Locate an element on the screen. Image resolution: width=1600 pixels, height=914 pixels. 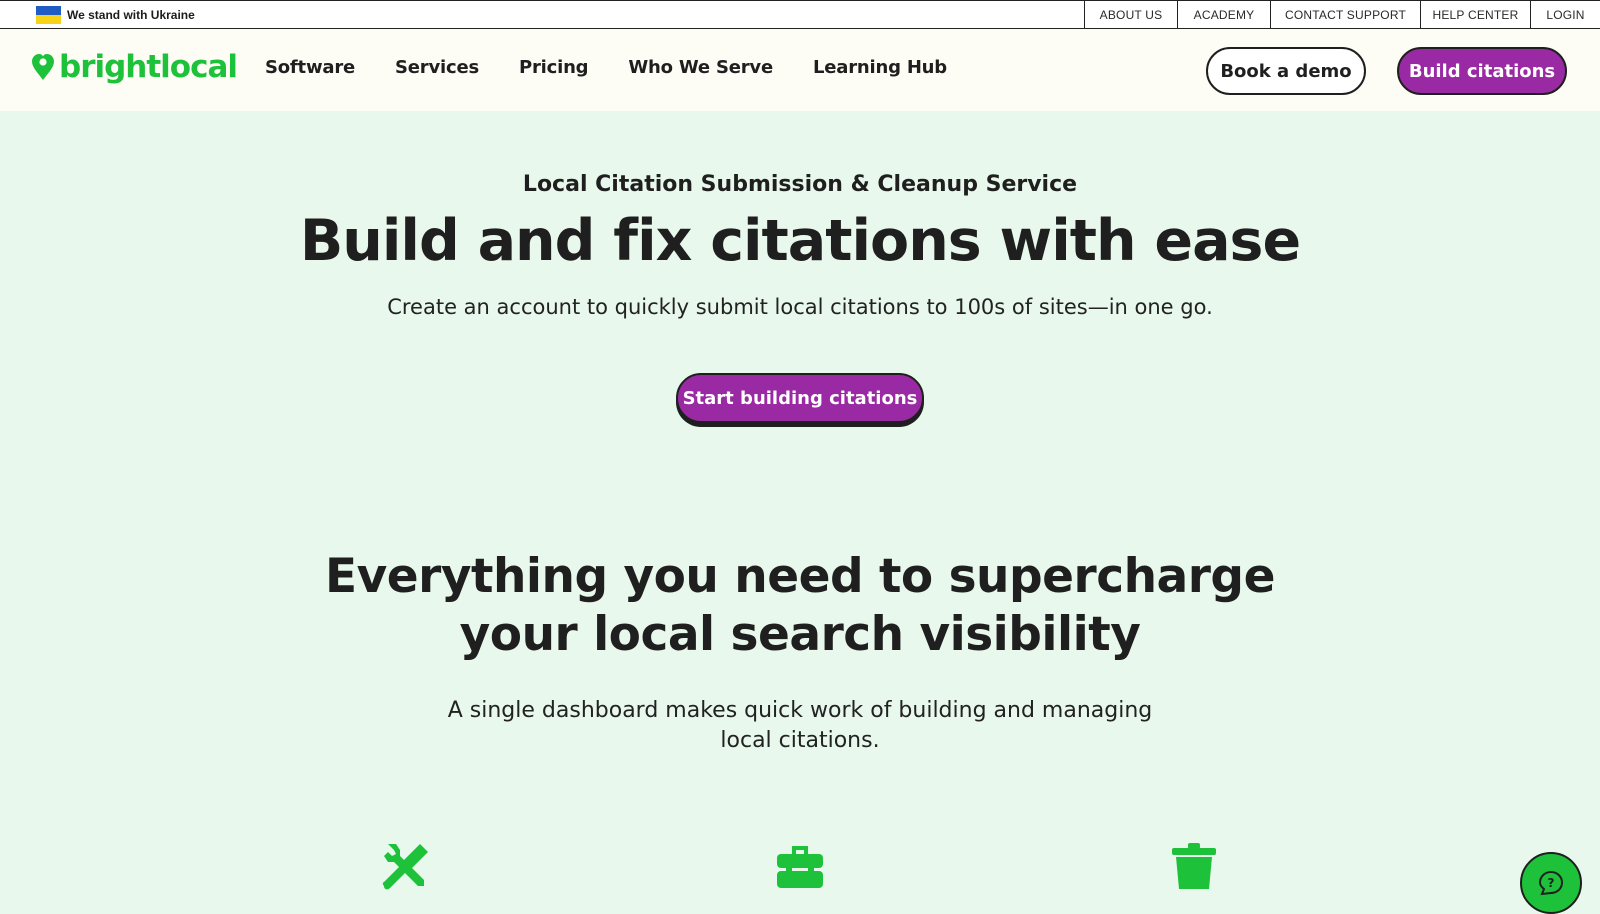
nav-pricing: Pricing is located at coordinates (554, 67).